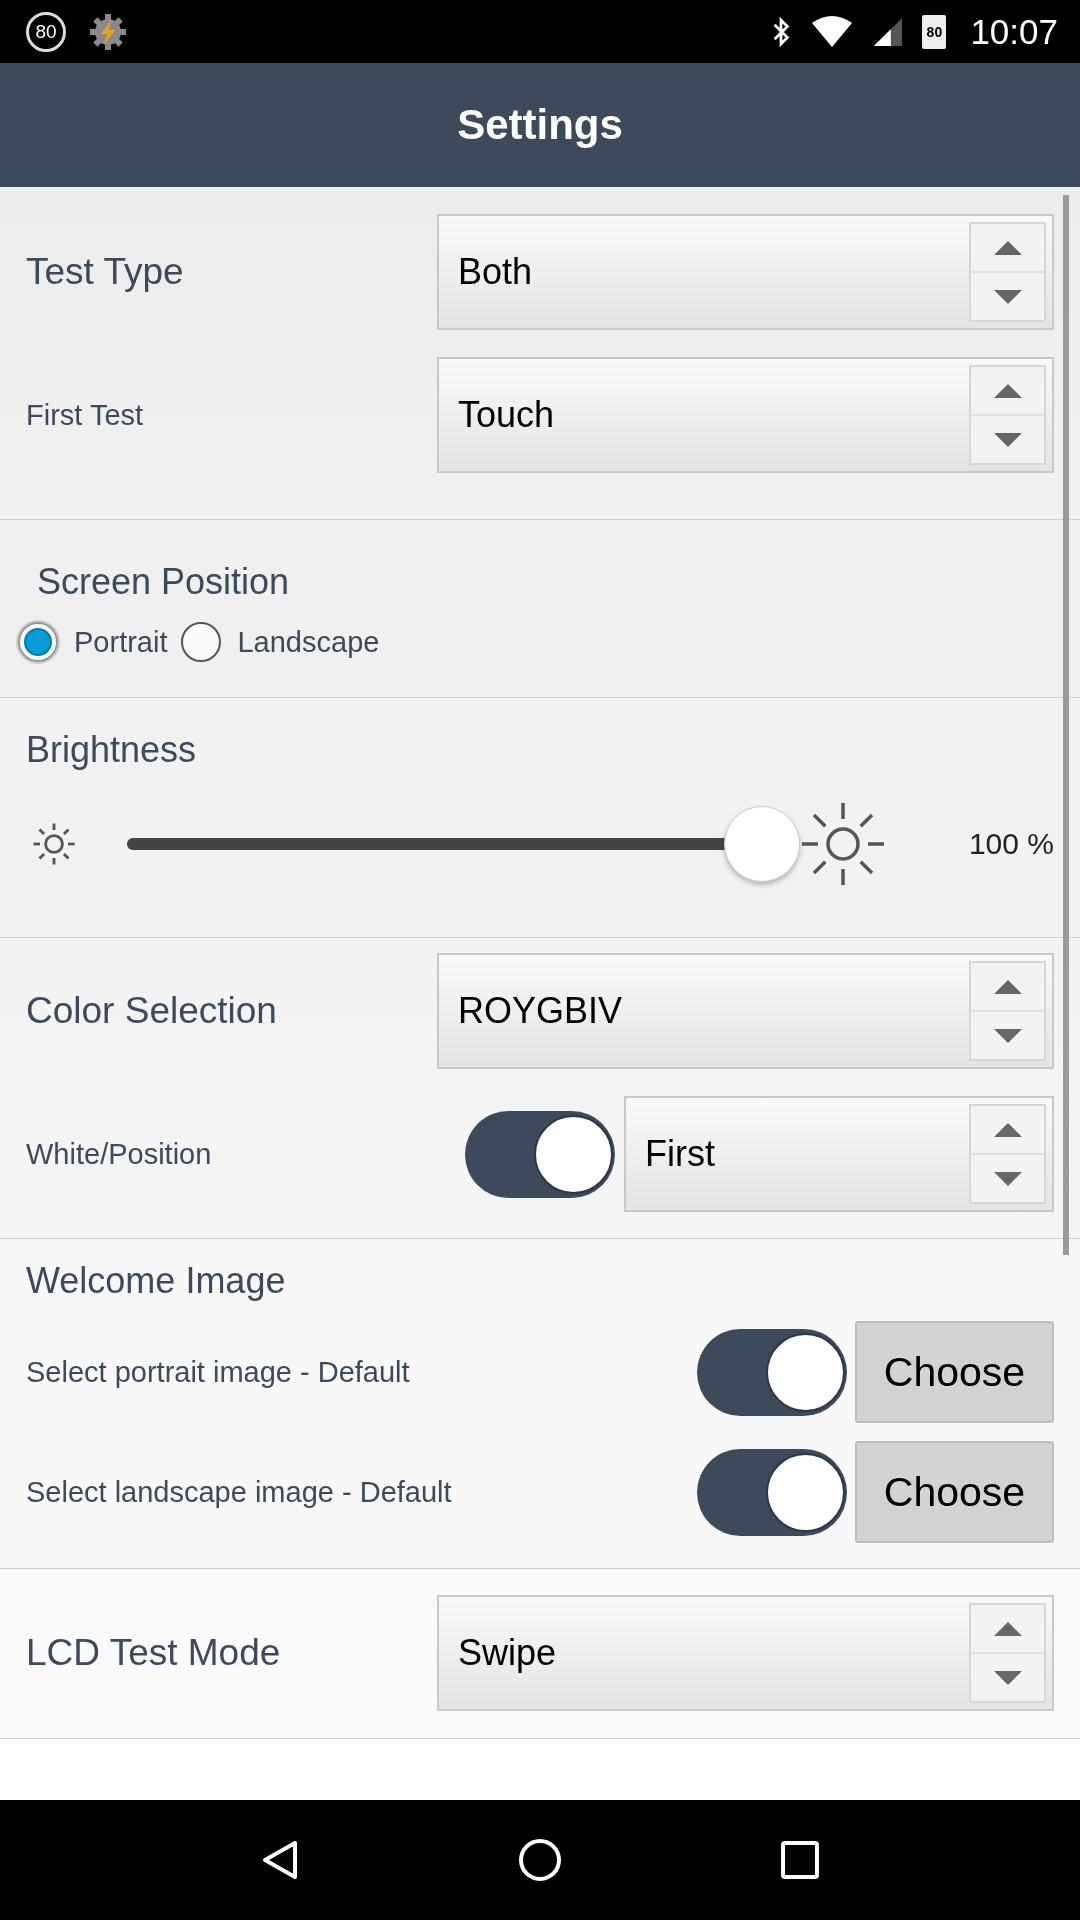 The height and width of the screenshot is (1920, 1080). What do you see at coordinates (1010, 844) in the screenshot?
I see `brightness-value: 100 %` at bounding box center [1010, 844].